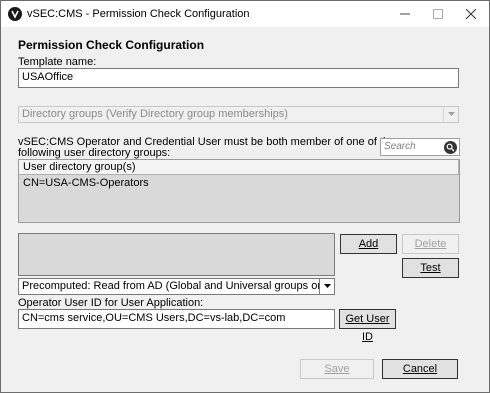  I want to click on test-button: Test, so click(430, 268).